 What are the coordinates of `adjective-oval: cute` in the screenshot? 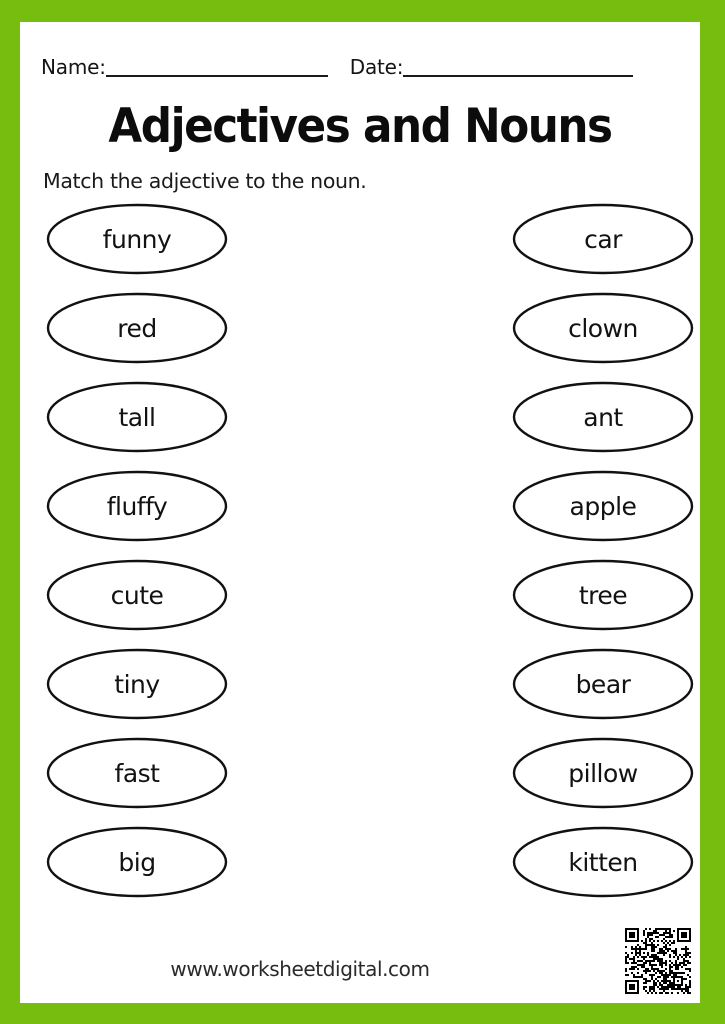 It's located at (137, 595).